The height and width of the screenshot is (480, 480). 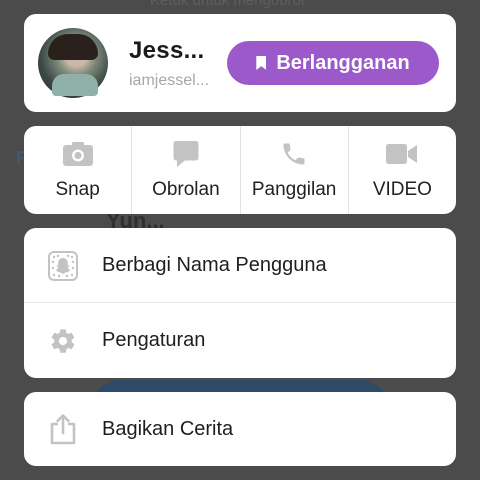 What do you see at coordinates (168, 428) in the screenshot?
I see `share-story-label: Bagikan Cerita` at bounding box center [168, 428].